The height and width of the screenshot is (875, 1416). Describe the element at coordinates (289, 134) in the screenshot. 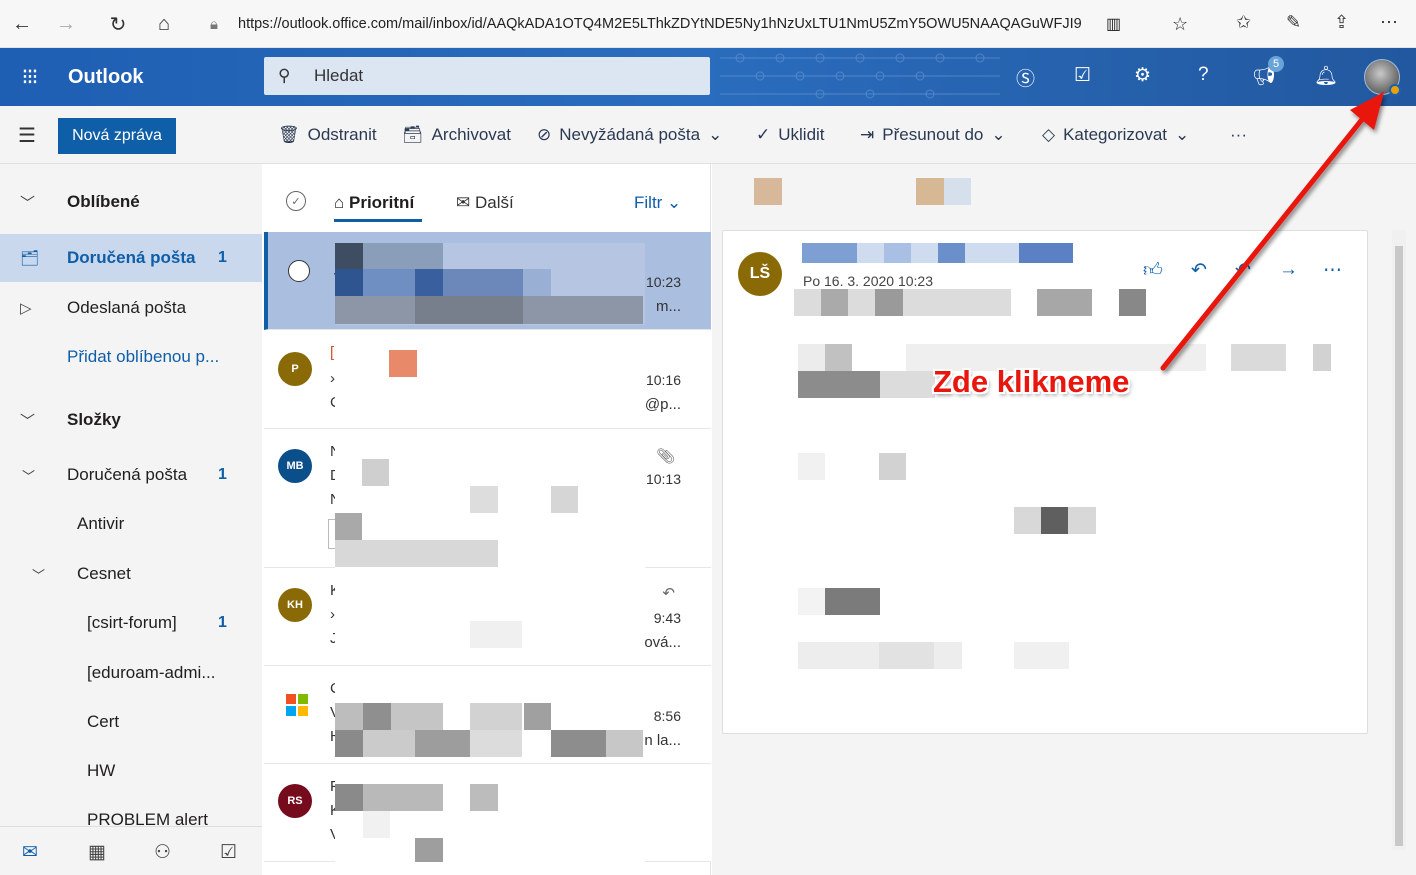

I see `trash-icon: 🗑︎` at that location.